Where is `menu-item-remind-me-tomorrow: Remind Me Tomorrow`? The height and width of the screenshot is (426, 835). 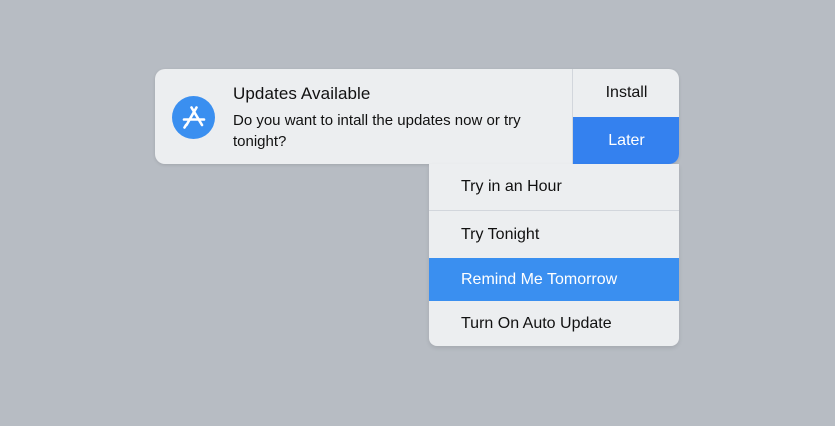 menu-item-remind-me-tomorrow: Remind Me Tomorrow is located at coordinates (554, 279).